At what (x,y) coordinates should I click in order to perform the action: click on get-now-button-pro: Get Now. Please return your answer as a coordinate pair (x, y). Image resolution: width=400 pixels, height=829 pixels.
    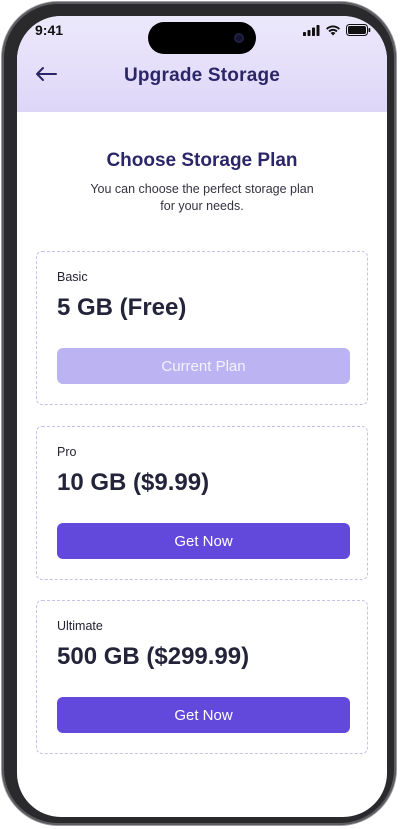
    Looking at the image, I should click on (203, 541).